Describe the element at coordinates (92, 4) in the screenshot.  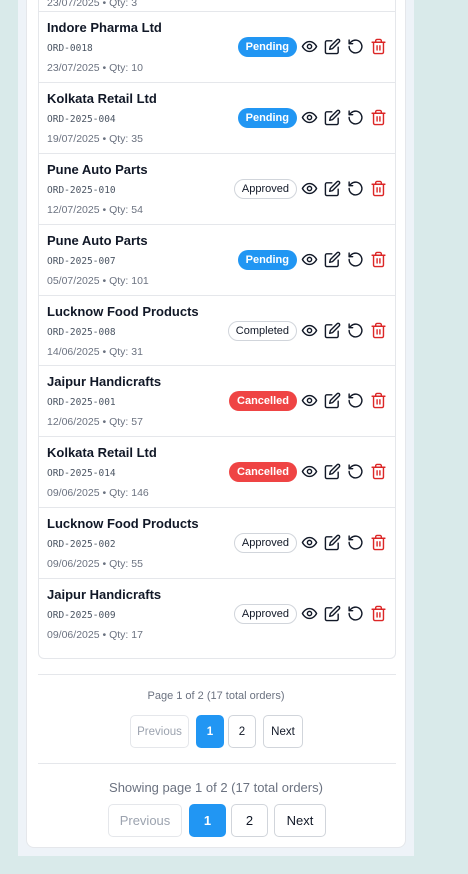
I see `order-meta: 23/07/2025 • Qty: 3` at that location.